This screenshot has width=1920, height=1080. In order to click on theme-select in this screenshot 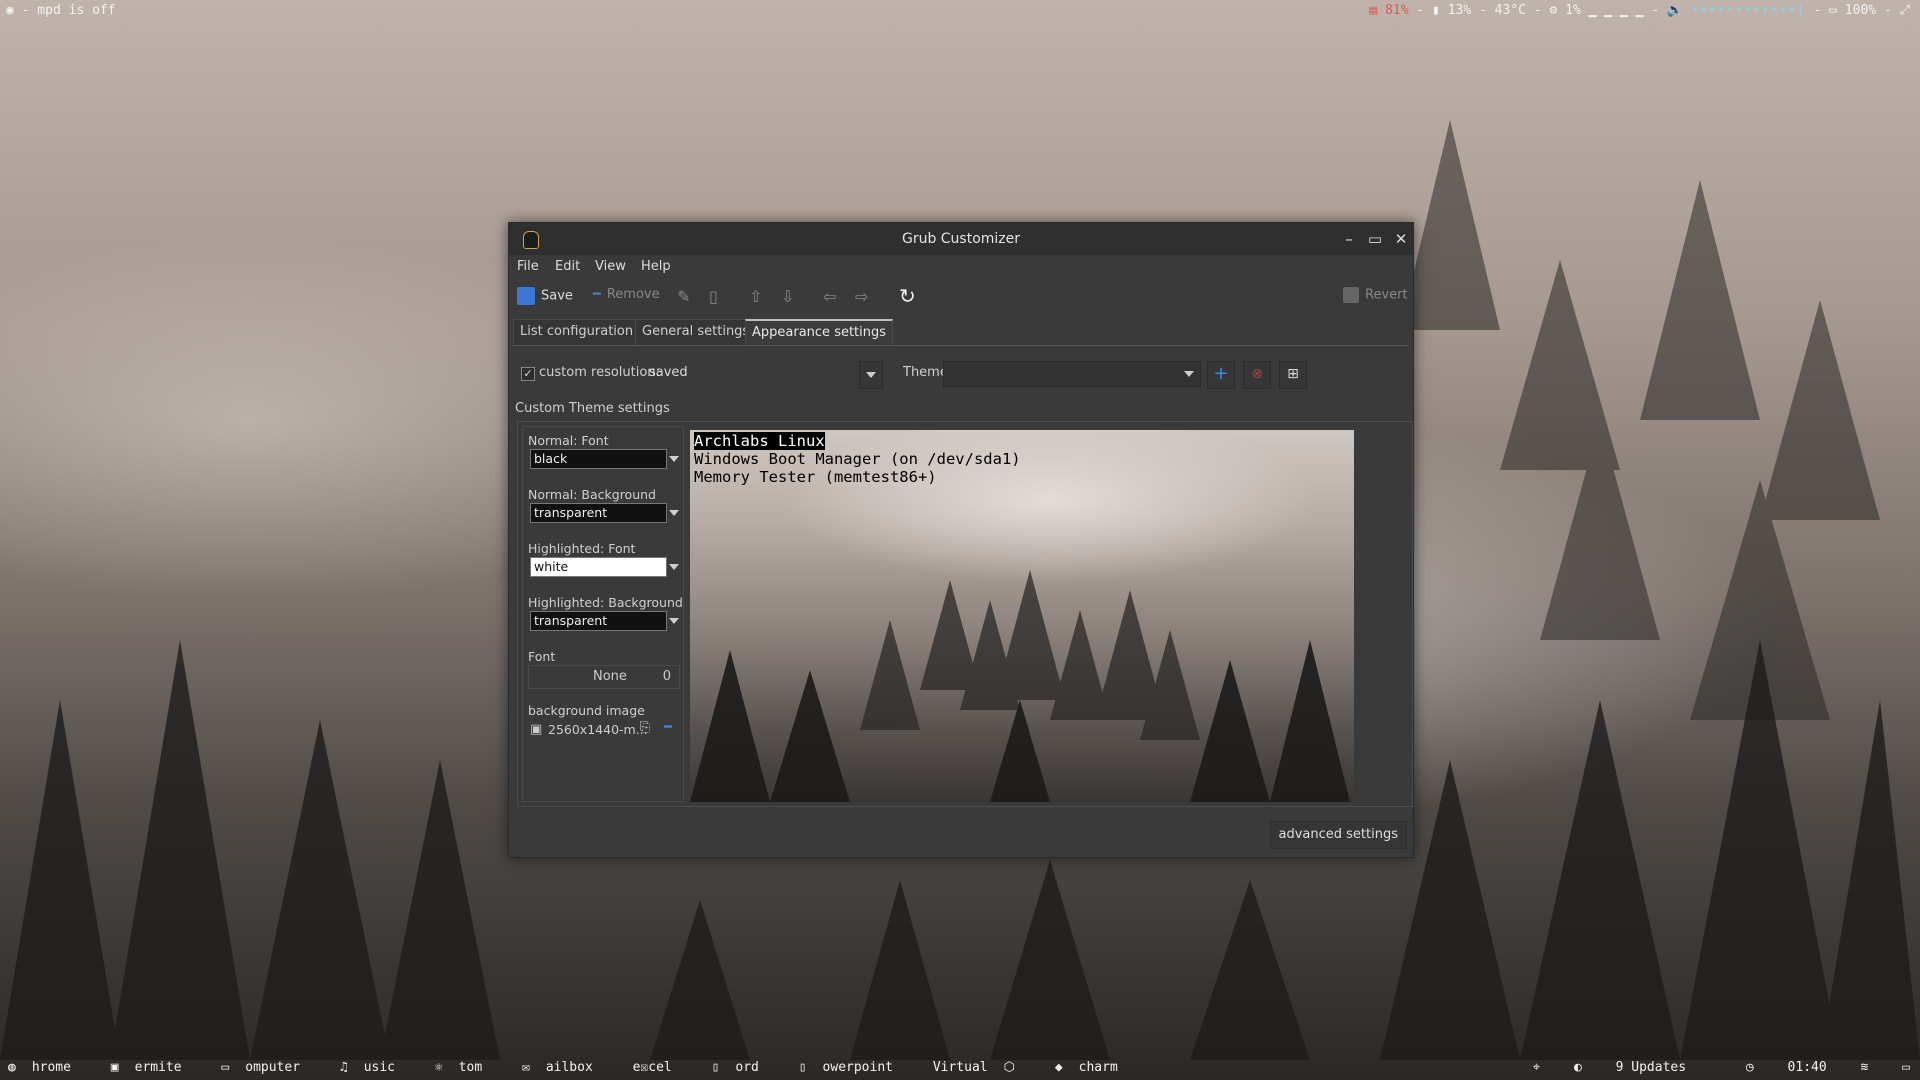, I will do `click(1072, 374)`.